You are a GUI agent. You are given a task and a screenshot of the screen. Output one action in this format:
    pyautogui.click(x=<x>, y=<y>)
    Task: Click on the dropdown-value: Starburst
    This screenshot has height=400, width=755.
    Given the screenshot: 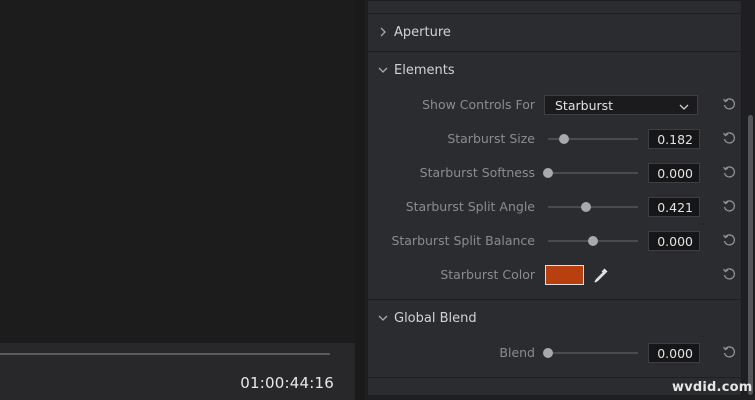 What is the action you would take?
    pyautogui.click(x=584, y=105)
    